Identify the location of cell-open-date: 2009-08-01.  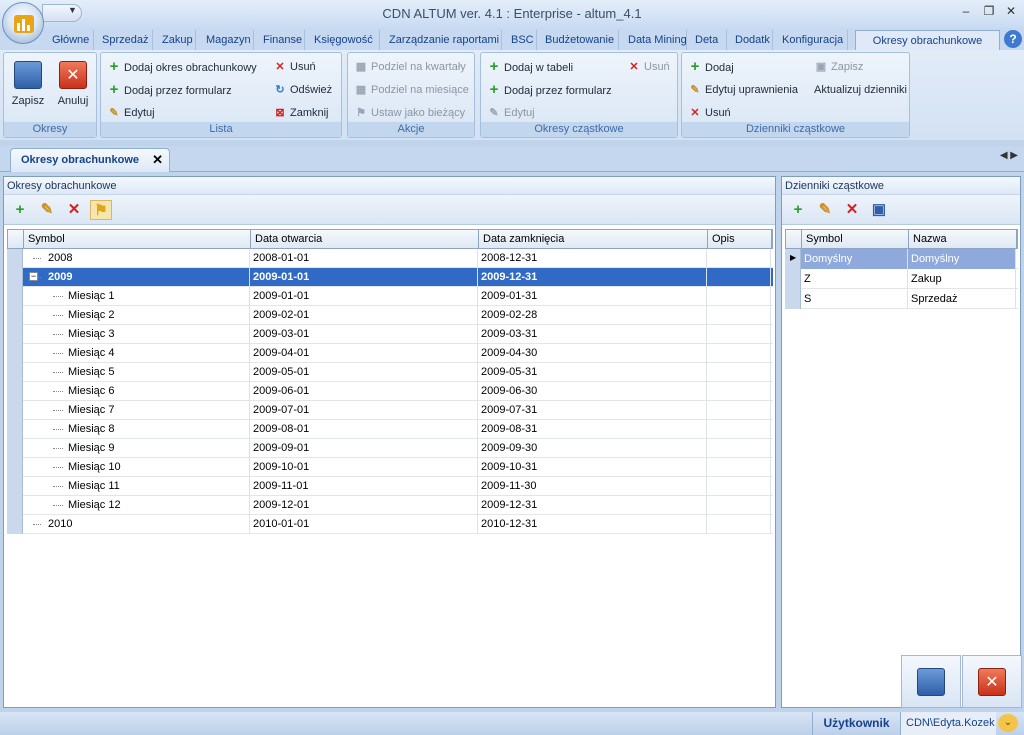
(364, 429).